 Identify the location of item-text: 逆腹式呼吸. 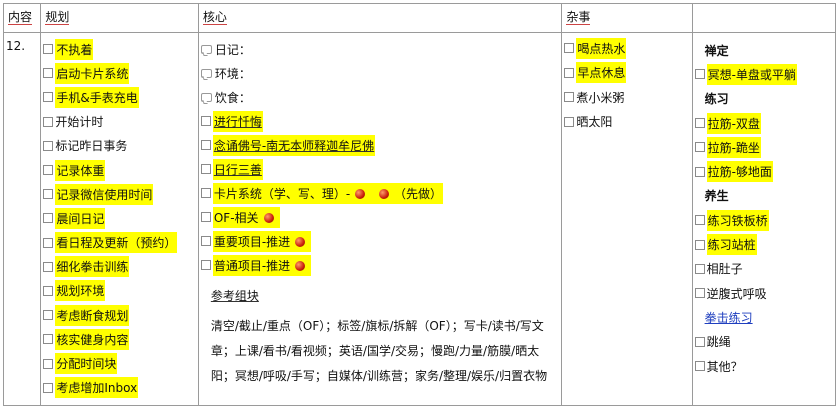
(736, 293).